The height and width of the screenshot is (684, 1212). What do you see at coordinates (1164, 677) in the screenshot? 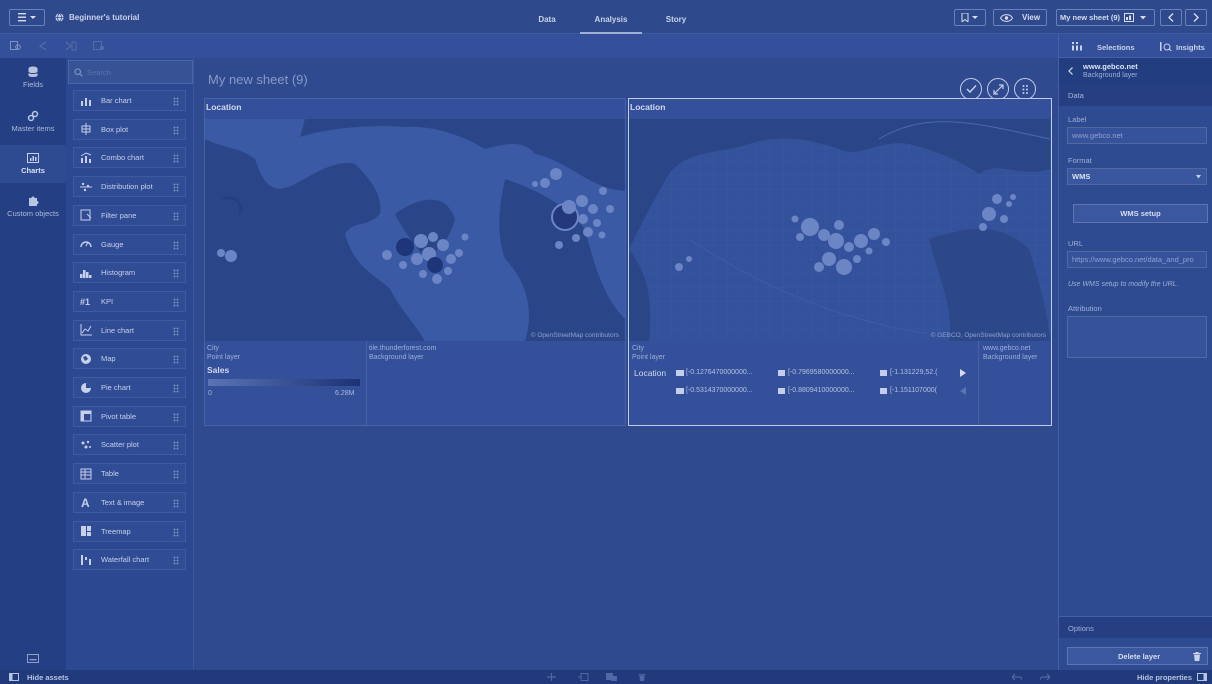
I see `hide-properties-button: Hide properties` at bounding box center [1164, 677].